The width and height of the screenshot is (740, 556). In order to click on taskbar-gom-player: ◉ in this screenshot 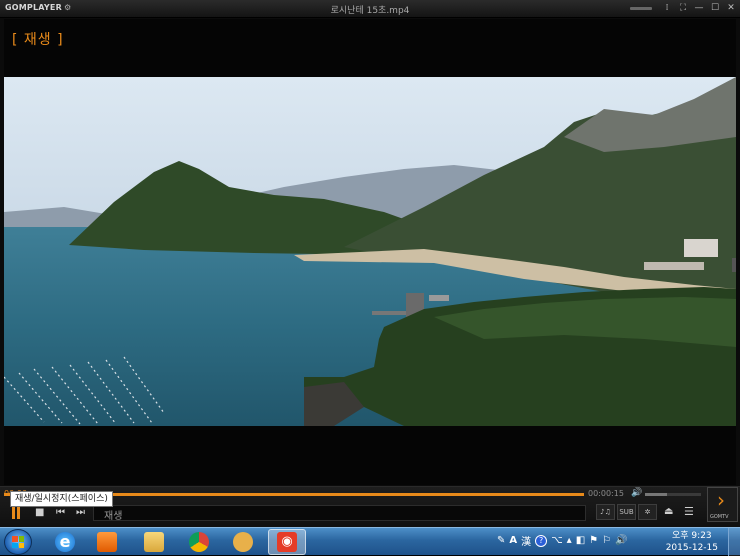, I will do `click(287, 542)`.